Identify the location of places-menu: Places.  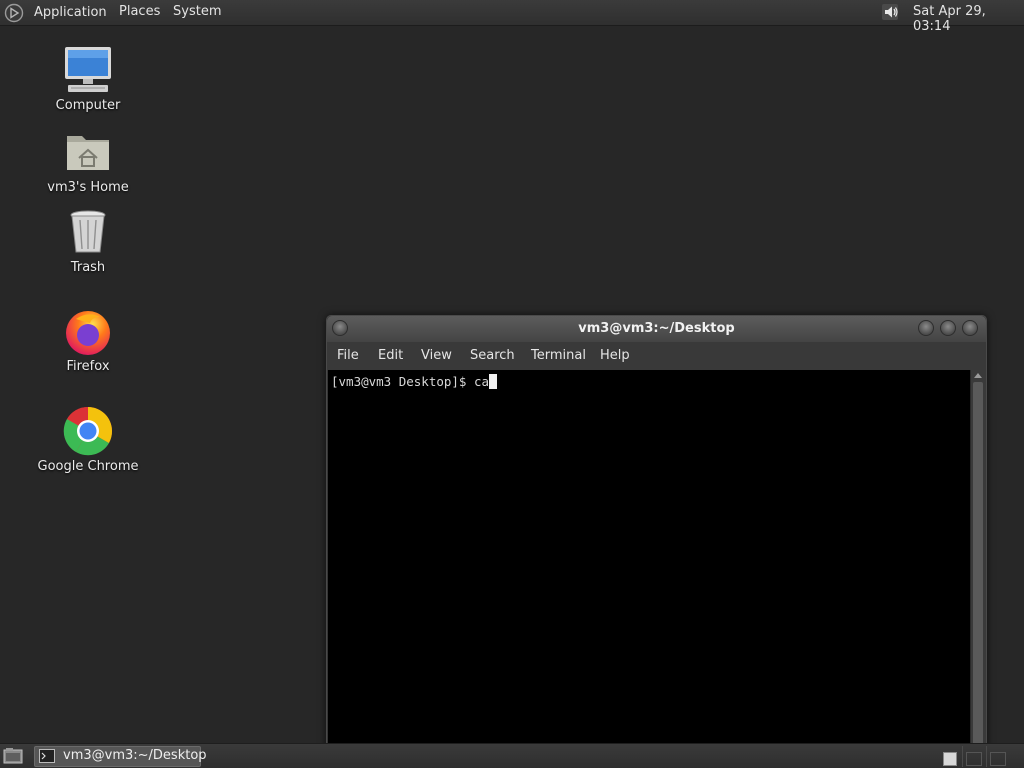
(139, 11).